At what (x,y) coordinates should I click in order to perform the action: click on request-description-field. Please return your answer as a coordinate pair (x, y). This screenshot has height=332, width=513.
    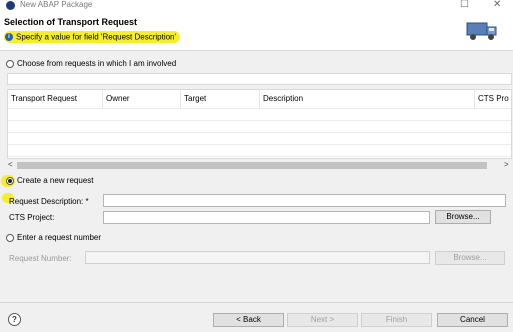
    Looking at the image, I should click on (304, 200).